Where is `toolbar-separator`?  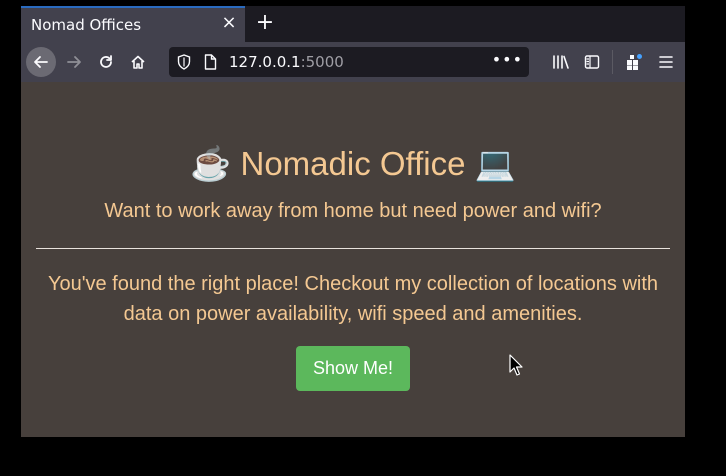
toolbar-separator is located at coordinates (612, 62).